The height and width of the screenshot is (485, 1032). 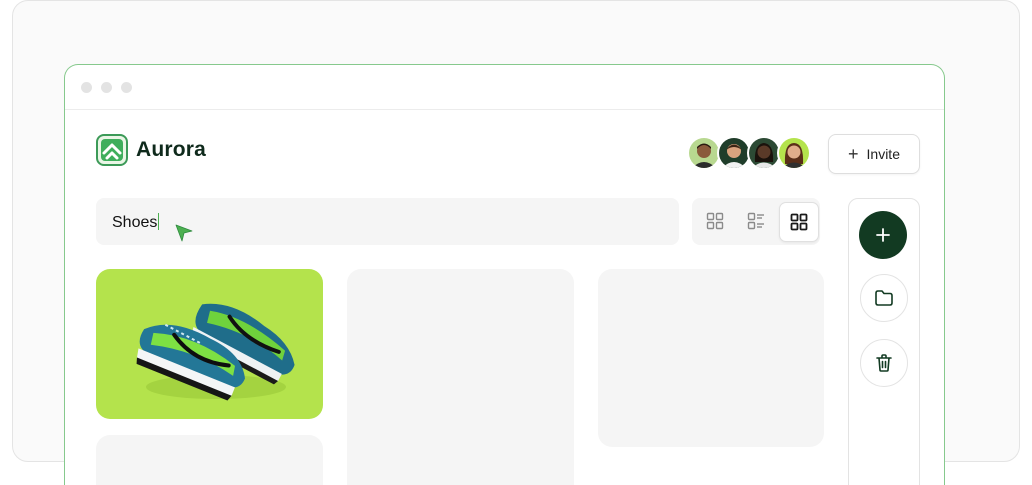 What do you see at coordinates (387, 221) in the screenshot?
I see `search-input: Shoes` at bounding box center [387, 221].